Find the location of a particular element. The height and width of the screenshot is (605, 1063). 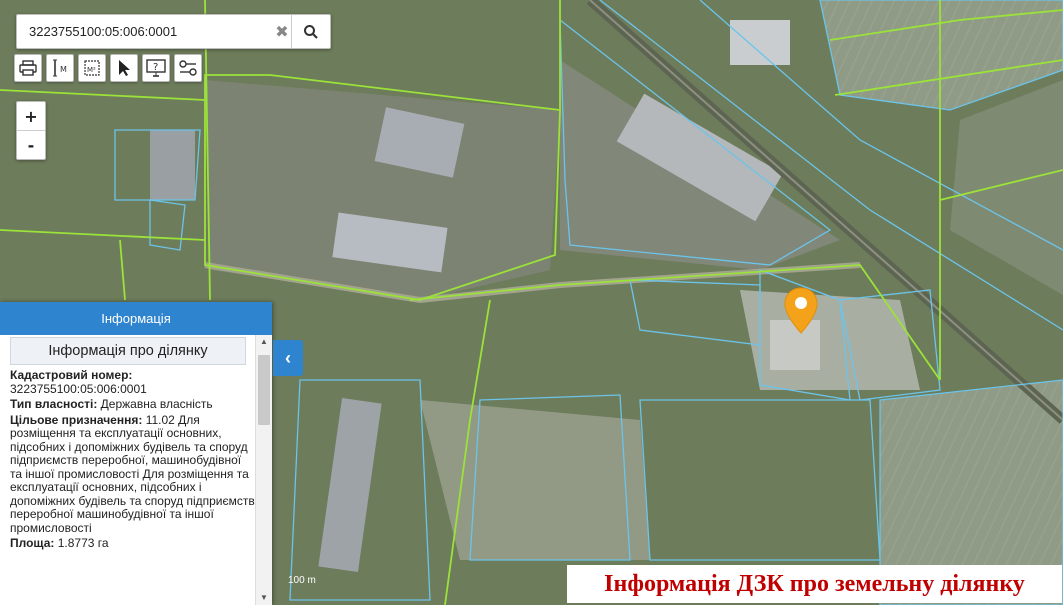

map-toolbar: M M² ? is located at coordinates (108, 68).